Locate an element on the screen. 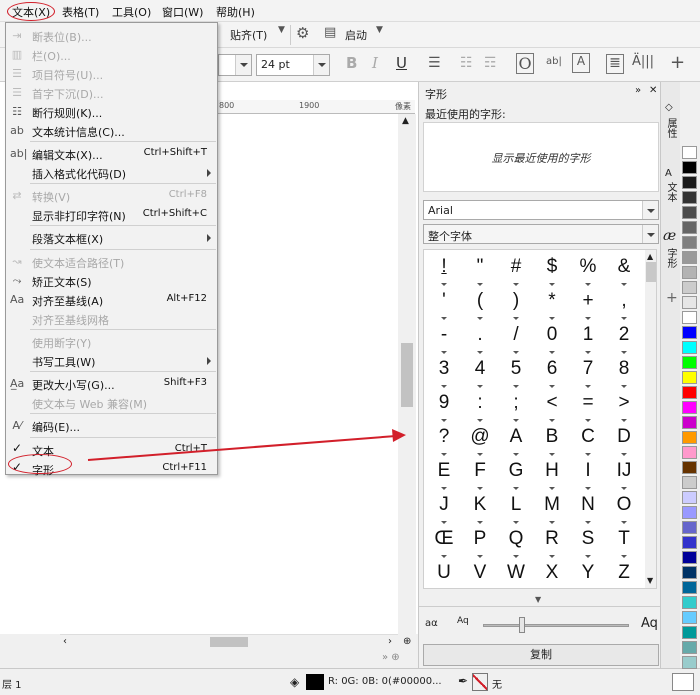 This screenshot has width=700, height=695. glyph-cell: ; is located at coordinates (516, 405).